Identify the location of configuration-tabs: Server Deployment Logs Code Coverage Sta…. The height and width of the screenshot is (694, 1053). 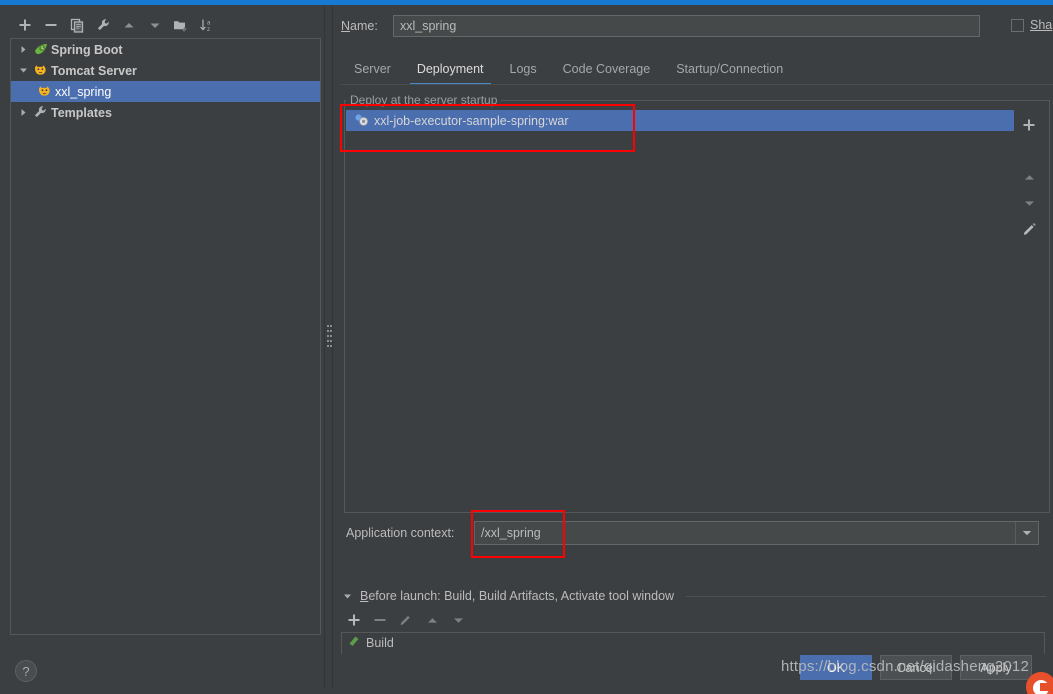
(697, 69).